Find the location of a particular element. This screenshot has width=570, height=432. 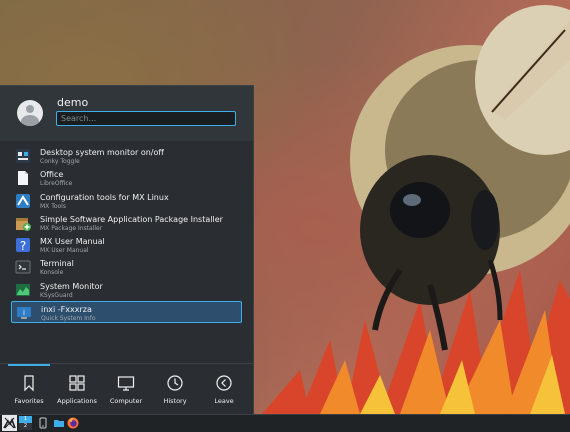

app-title: inxi -Fxxxrza is located at coordinates (66, 310).